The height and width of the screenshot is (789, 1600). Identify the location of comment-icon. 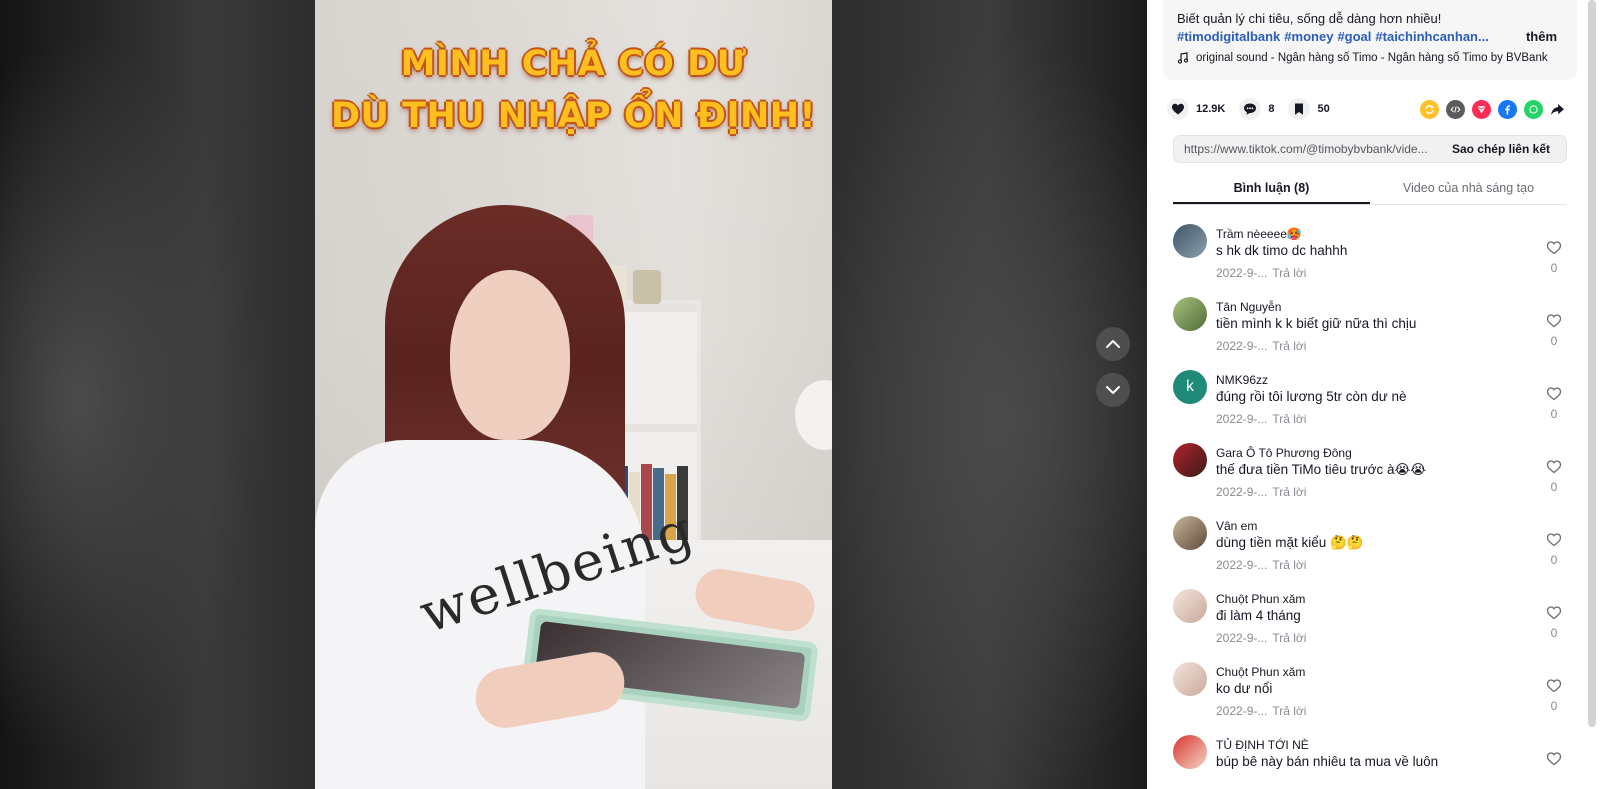
(1250, 109).